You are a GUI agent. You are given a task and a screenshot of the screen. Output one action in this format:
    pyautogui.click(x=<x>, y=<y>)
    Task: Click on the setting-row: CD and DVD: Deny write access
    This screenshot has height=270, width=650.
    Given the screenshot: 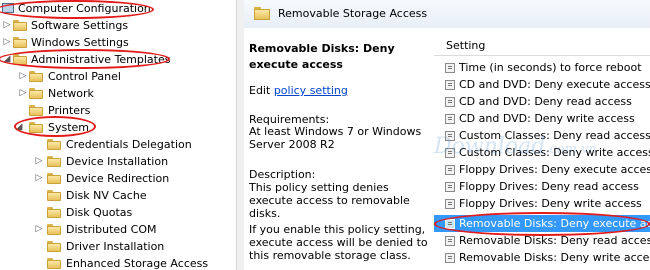 What is the action you would take?
    pyautogui.click(x=542, y=118)
    